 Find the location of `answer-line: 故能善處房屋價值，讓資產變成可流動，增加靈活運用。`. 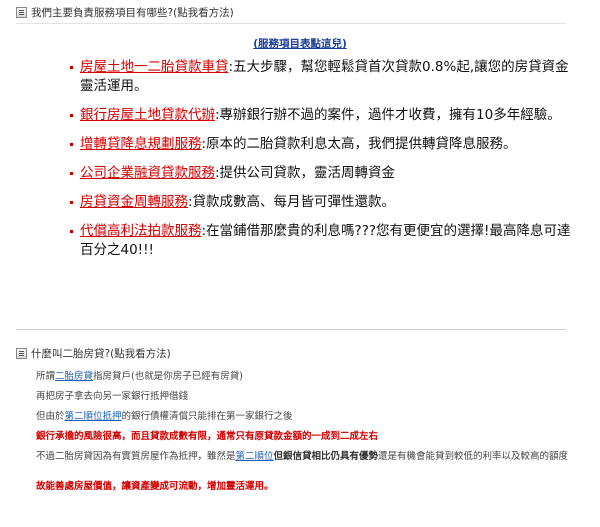

answer-line: 故能善處房屋價值，讓資產變成可流動，增加靈活運用。 is located at coordinates (306, 490).